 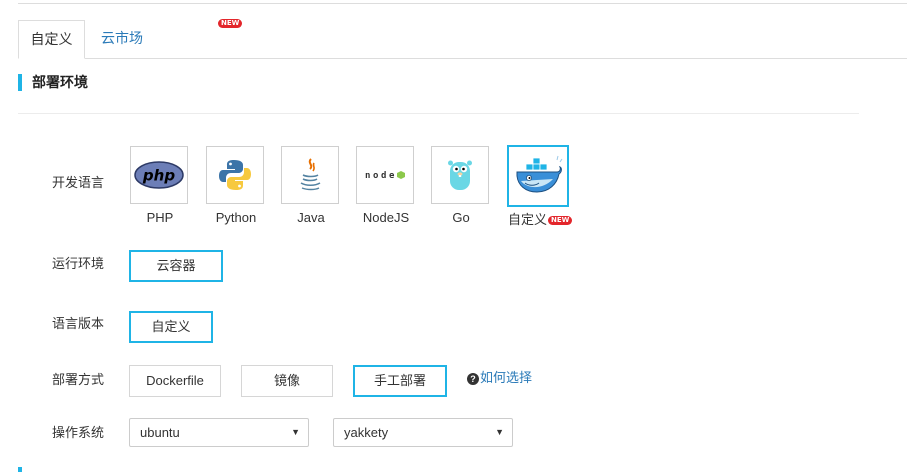 I want to click on deploy-method-label: 部署方式, so click(x=78, y=380).